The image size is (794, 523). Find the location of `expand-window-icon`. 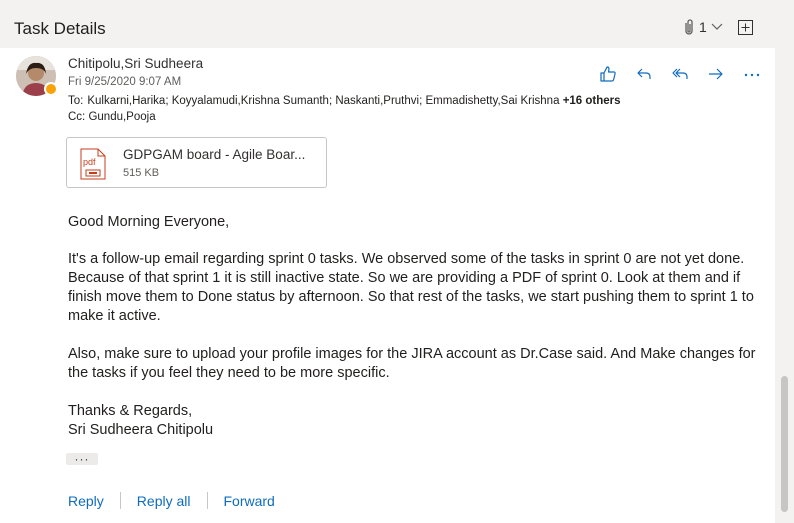

expand-window-icon is located at coordinates (745, 30).